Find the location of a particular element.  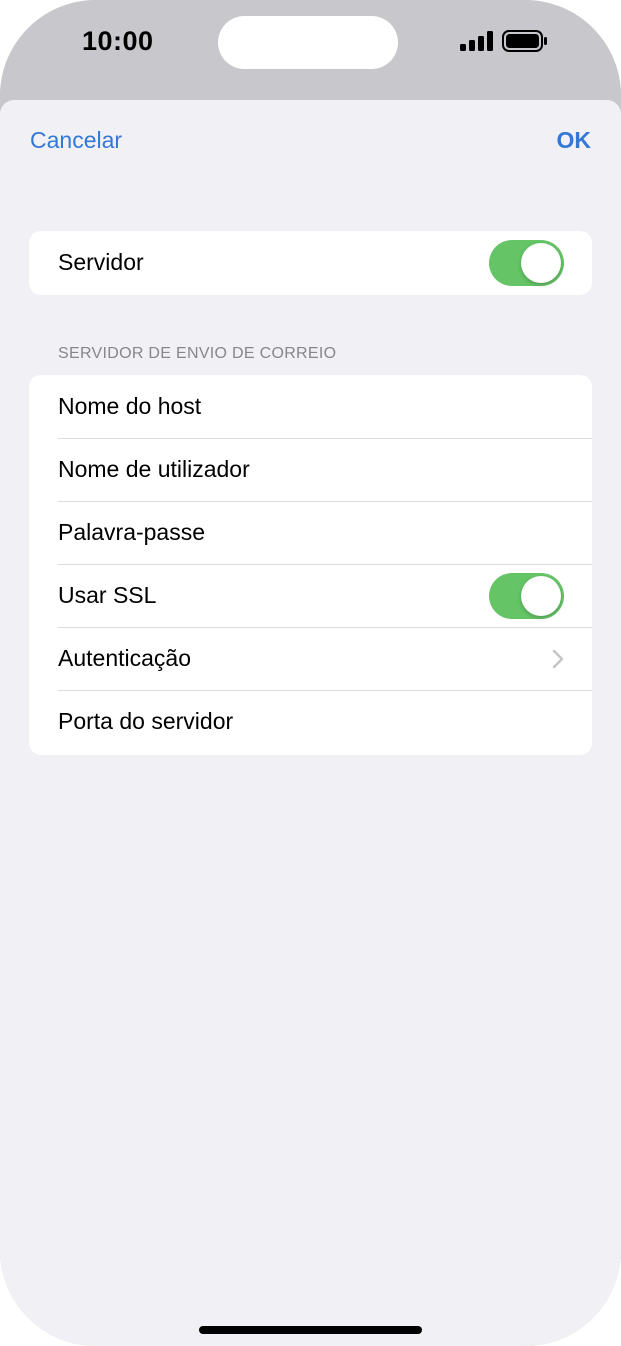

section-header: SERVIDOR DE ENVIO DE CORREIO is located at coordinates (197, 353).